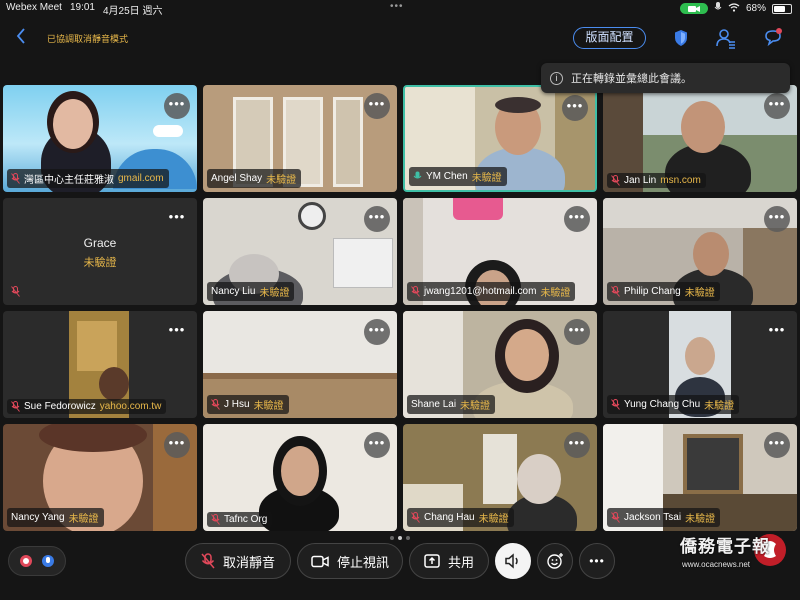  I want to click on participant-tile-7: ••• jwang1201@hotmail.com 未驗證, so click(500, 251).